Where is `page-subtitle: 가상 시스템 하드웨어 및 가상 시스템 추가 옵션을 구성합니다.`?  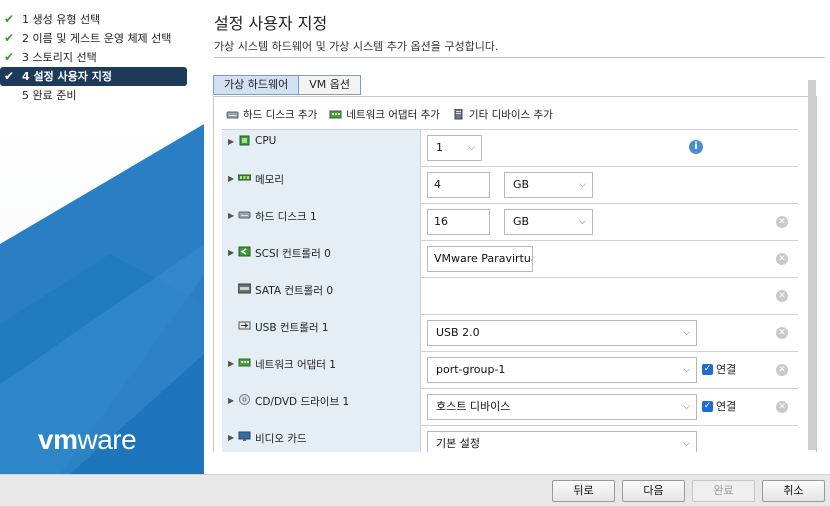 page-subtitle: 가상 시스템 하드웨어 및 가상 시스템 추가 옵션을 구성합니다. is located at coordinates (356, 46).